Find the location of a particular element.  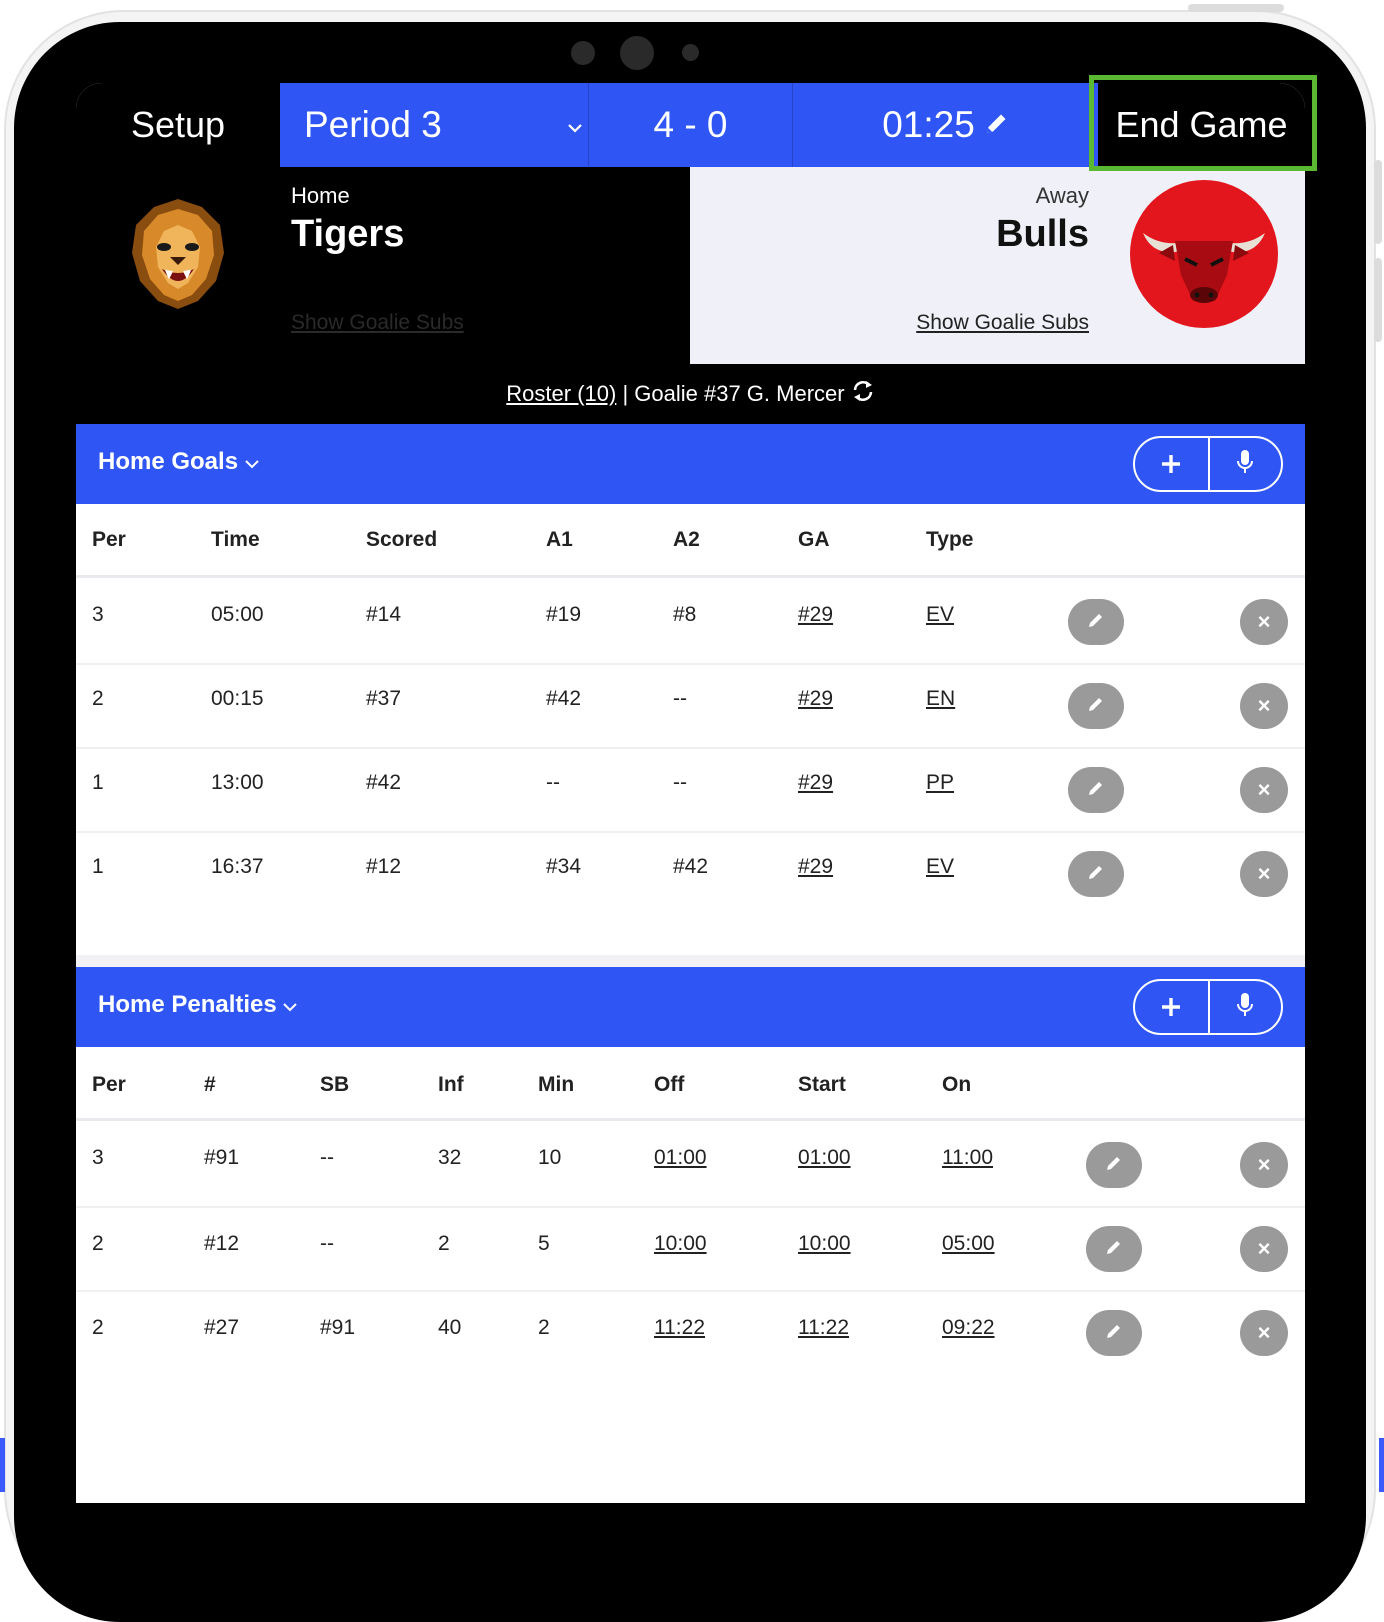

goal-assist-1: #42 is located at coordinates (564, 698).